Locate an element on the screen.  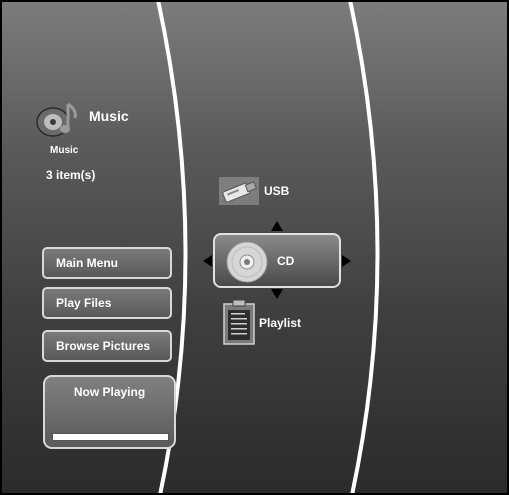
item-count: 3 item(s) is located at coordinates (71, 175).